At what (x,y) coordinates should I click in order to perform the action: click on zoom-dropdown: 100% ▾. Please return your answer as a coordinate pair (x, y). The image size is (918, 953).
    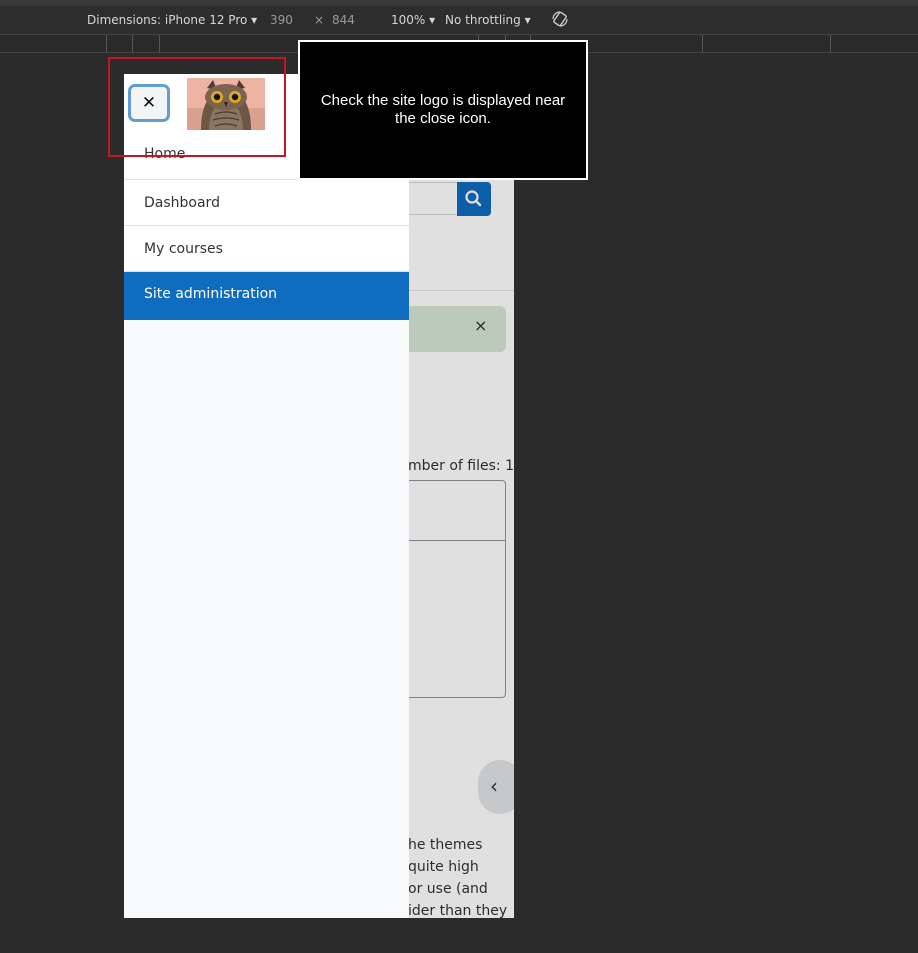
    Looking at the image, I should click on (413, 20).